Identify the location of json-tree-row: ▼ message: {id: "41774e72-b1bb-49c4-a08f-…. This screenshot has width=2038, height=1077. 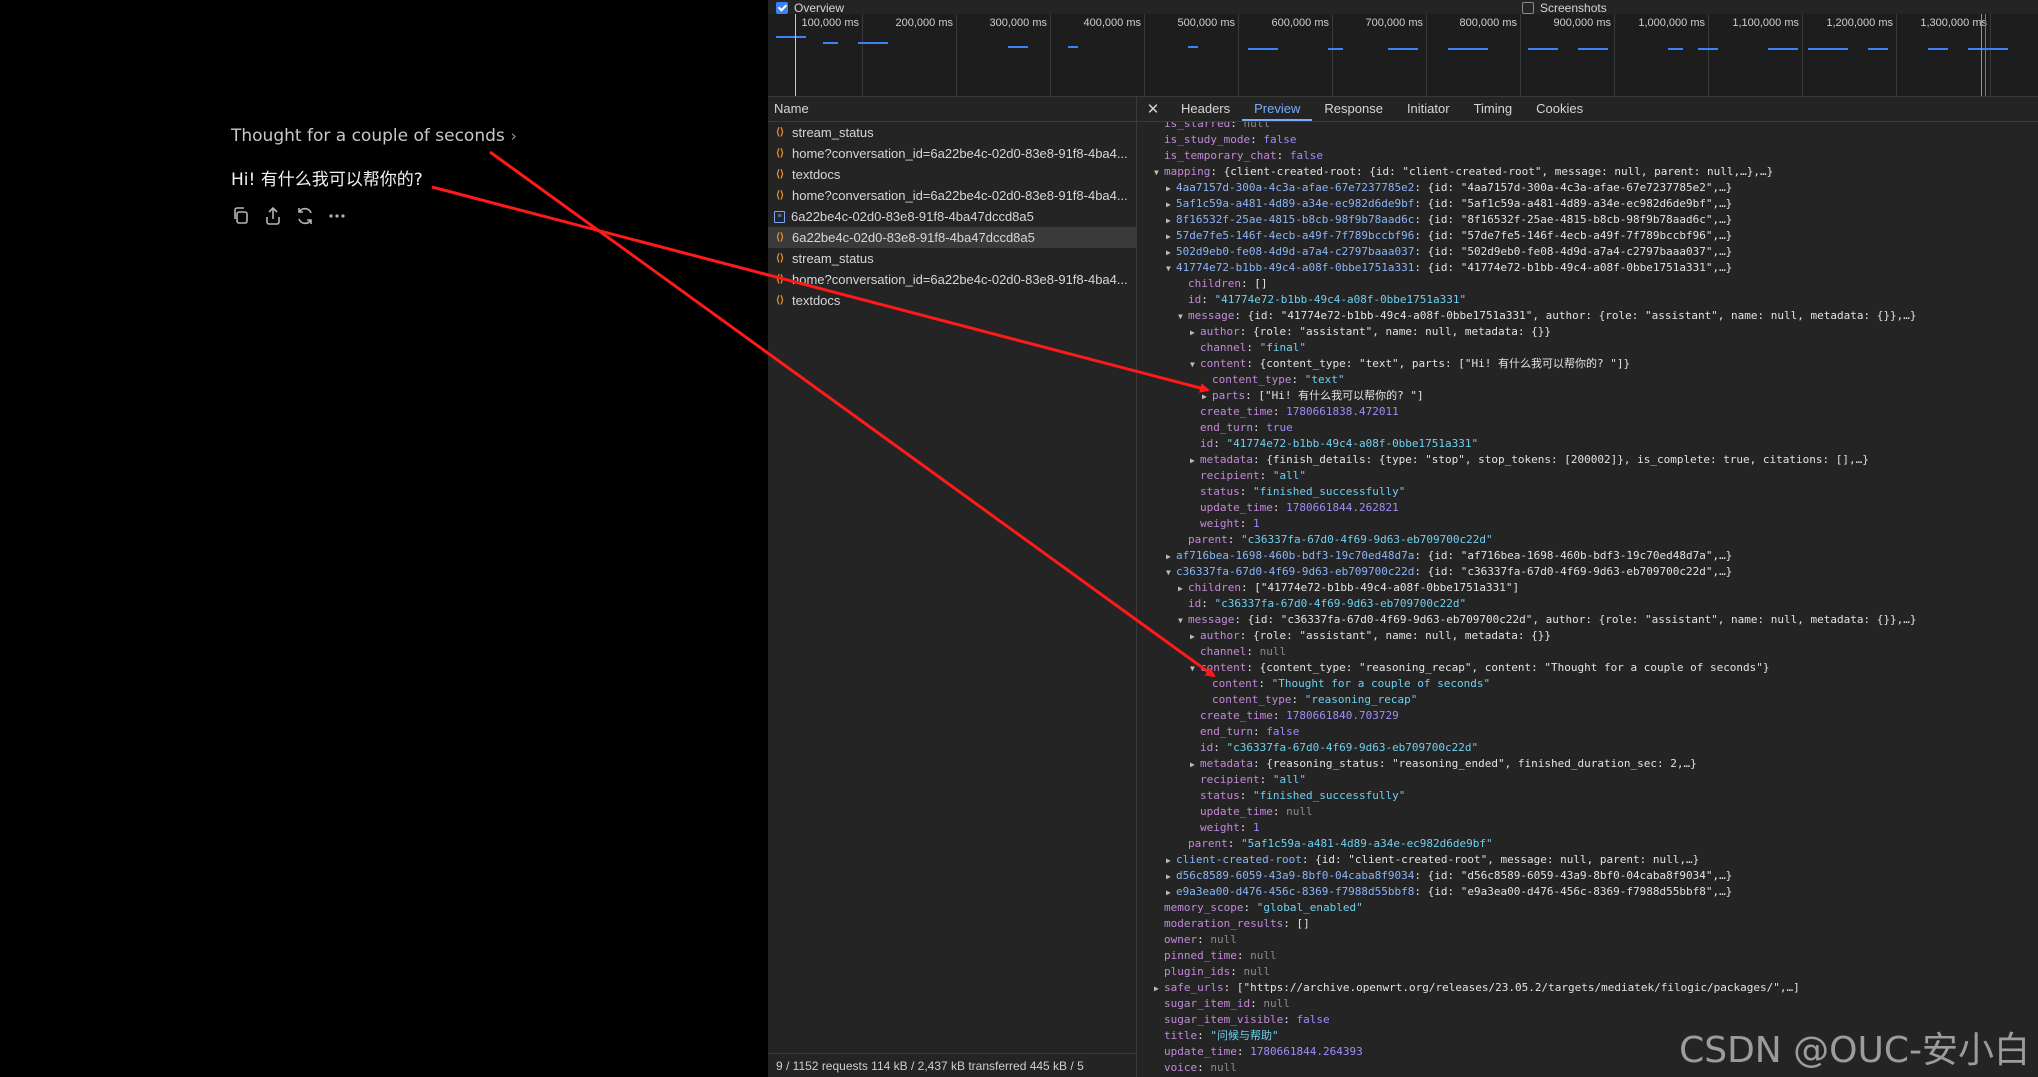
(1547, 316).